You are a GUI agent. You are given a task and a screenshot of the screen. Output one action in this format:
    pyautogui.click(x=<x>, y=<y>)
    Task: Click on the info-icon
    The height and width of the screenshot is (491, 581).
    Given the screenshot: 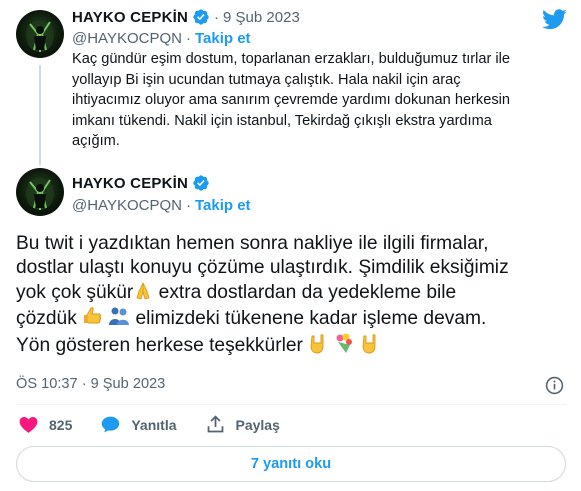 What is the action you would take?
    pyautogui.click(x=554, y=385)
    